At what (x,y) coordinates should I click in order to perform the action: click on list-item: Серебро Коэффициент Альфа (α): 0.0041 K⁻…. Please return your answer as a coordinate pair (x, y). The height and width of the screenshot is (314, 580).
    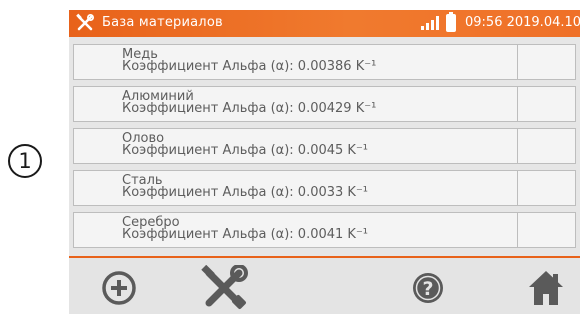
    Looking at the image, I should click on (324, 230).